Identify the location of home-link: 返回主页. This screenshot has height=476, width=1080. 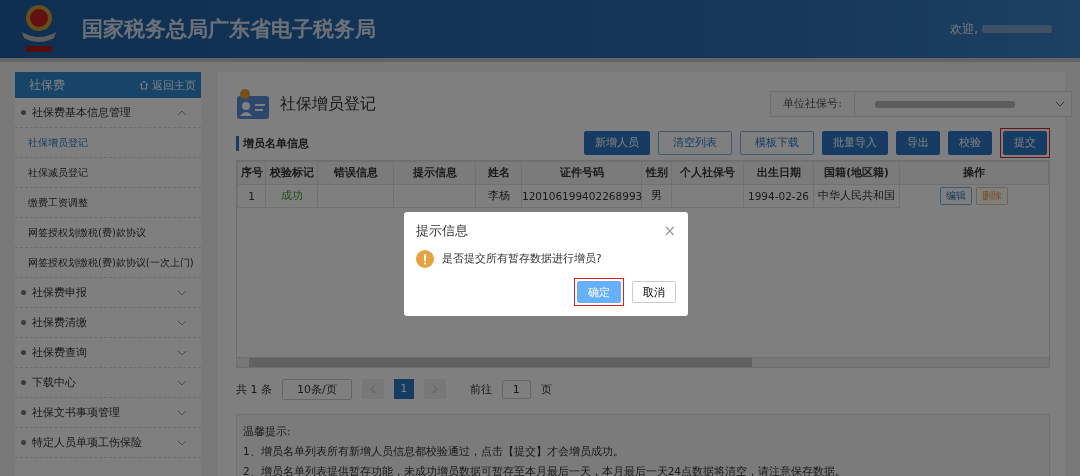
(167, 85).